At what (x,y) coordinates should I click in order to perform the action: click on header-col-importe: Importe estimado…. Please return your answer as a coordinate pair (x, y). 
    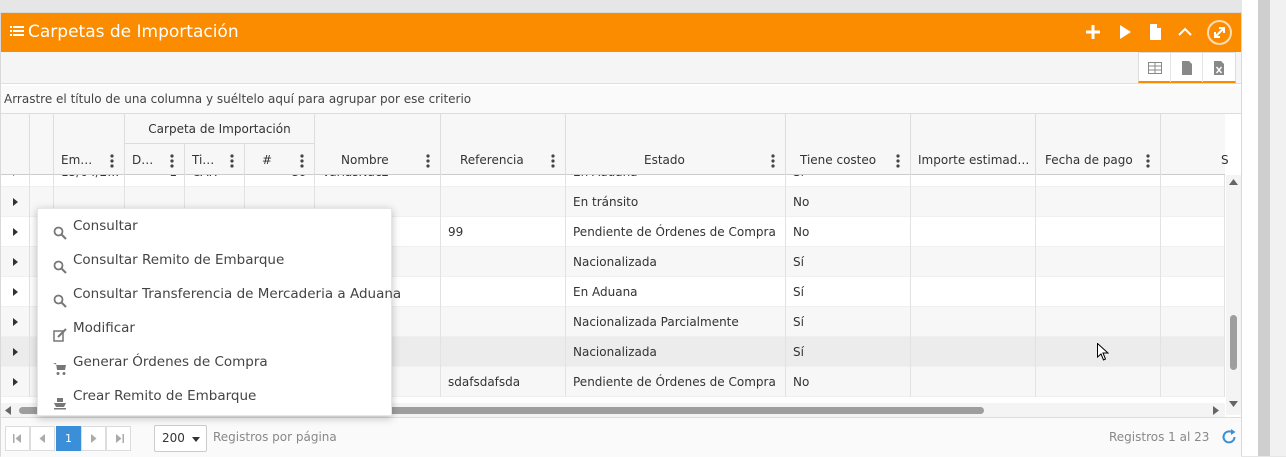
    Looking at the image, I should click on (973, 144).